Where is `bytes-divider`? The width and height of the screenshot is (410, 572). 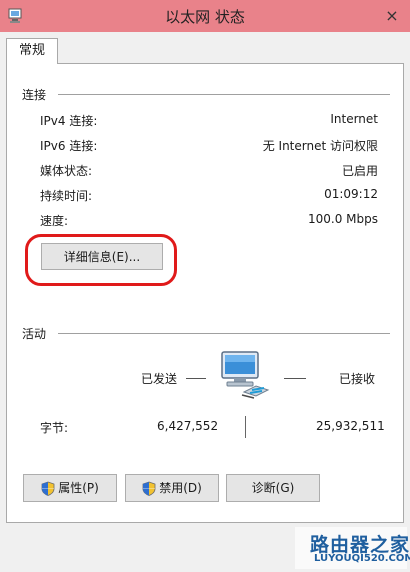
bytes-divider is located at coordinates (245, 427).